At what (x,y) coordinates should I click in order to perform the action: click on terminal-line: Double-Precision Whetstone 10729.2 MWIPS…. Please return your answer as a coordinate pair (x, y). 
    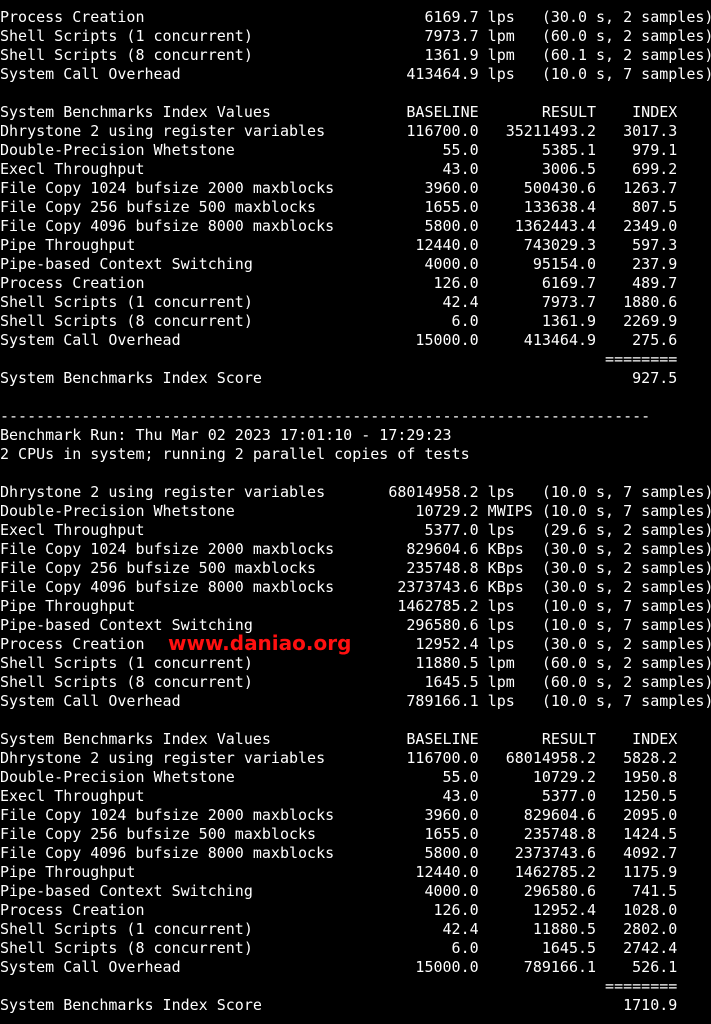
    Looking at the image, I should click on (355, 511).